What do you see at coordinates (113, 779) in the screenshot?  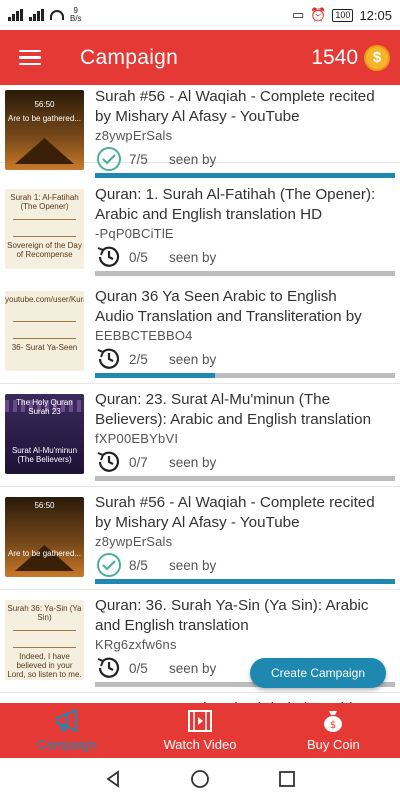 I see `back-icon` at bounding box center [113, 779].